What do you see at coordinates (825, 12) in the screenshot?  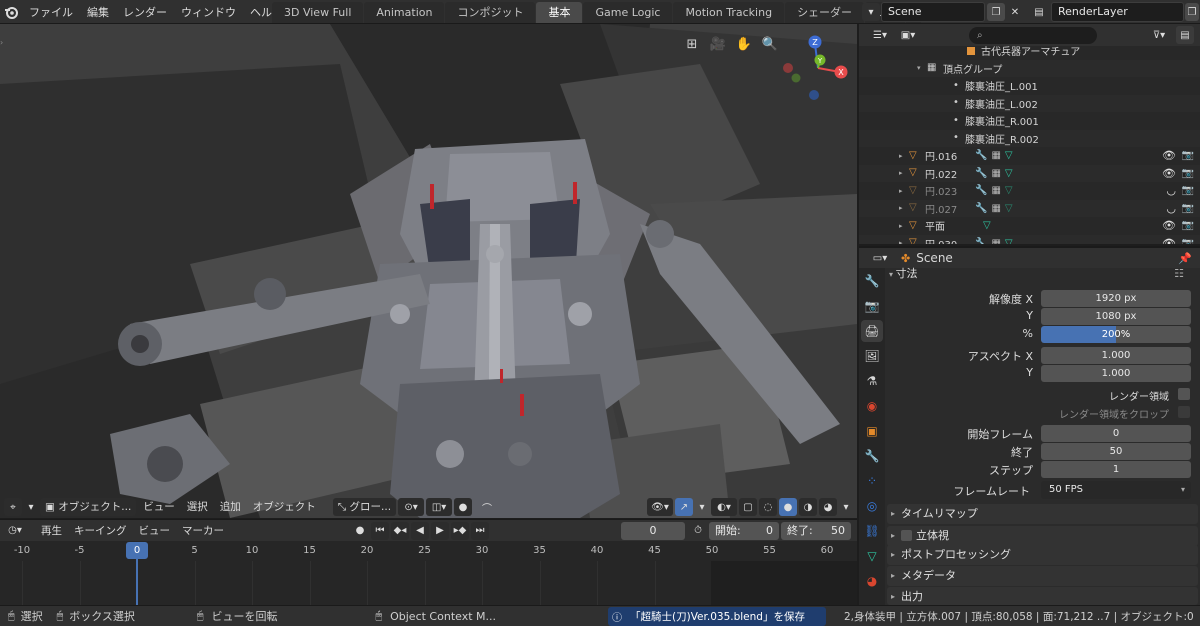 I see `tab-shading: シェーダー` at bounding box center [825, 12].